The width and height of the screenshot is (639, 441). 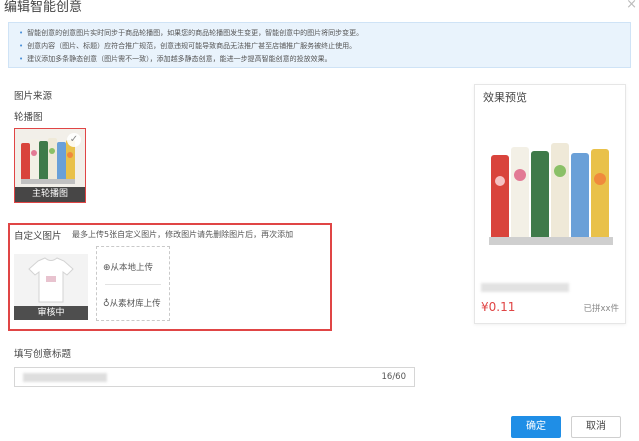 I want to click on custom-images-hint: 最多上传5张自定义图片，修改图片请先删除图片后，再次添加, so click(x=183, y=234).